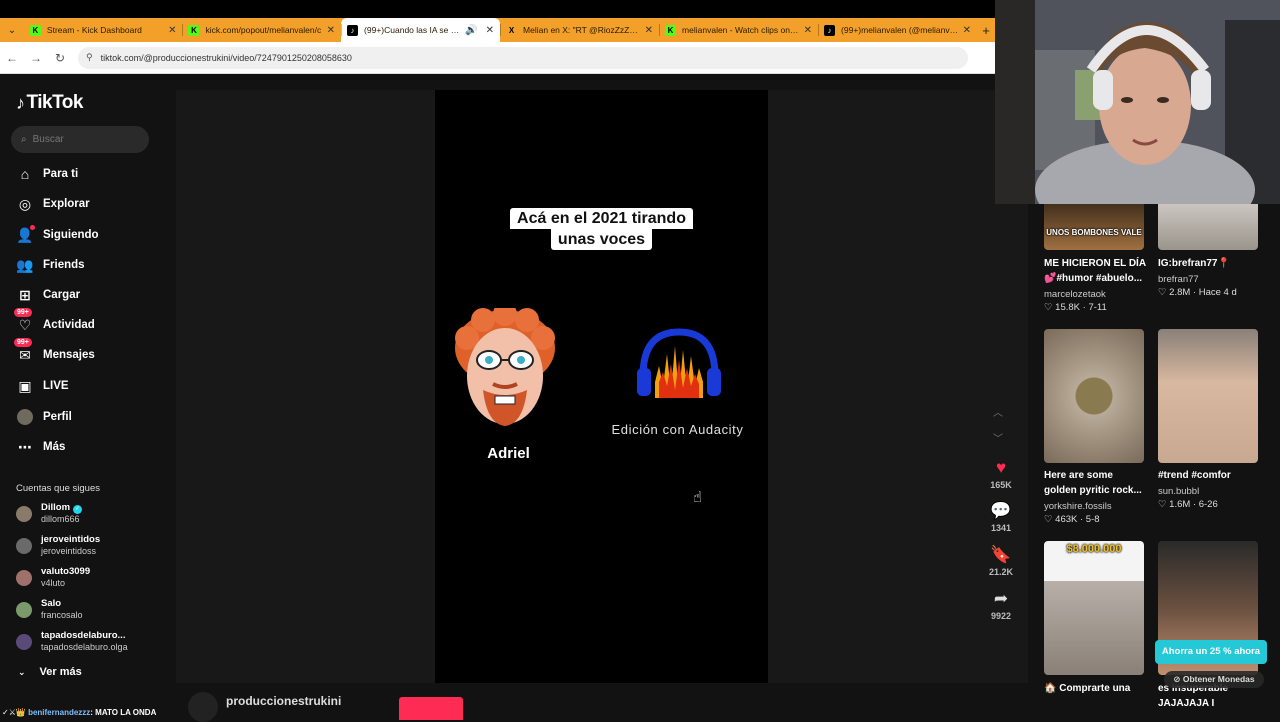 This screenshot has height=722, width=1280. What do you see at coordinates (60, 672) in the screenshot?
I see `see-more-label: Ver más` at bounding box center [60, 672].